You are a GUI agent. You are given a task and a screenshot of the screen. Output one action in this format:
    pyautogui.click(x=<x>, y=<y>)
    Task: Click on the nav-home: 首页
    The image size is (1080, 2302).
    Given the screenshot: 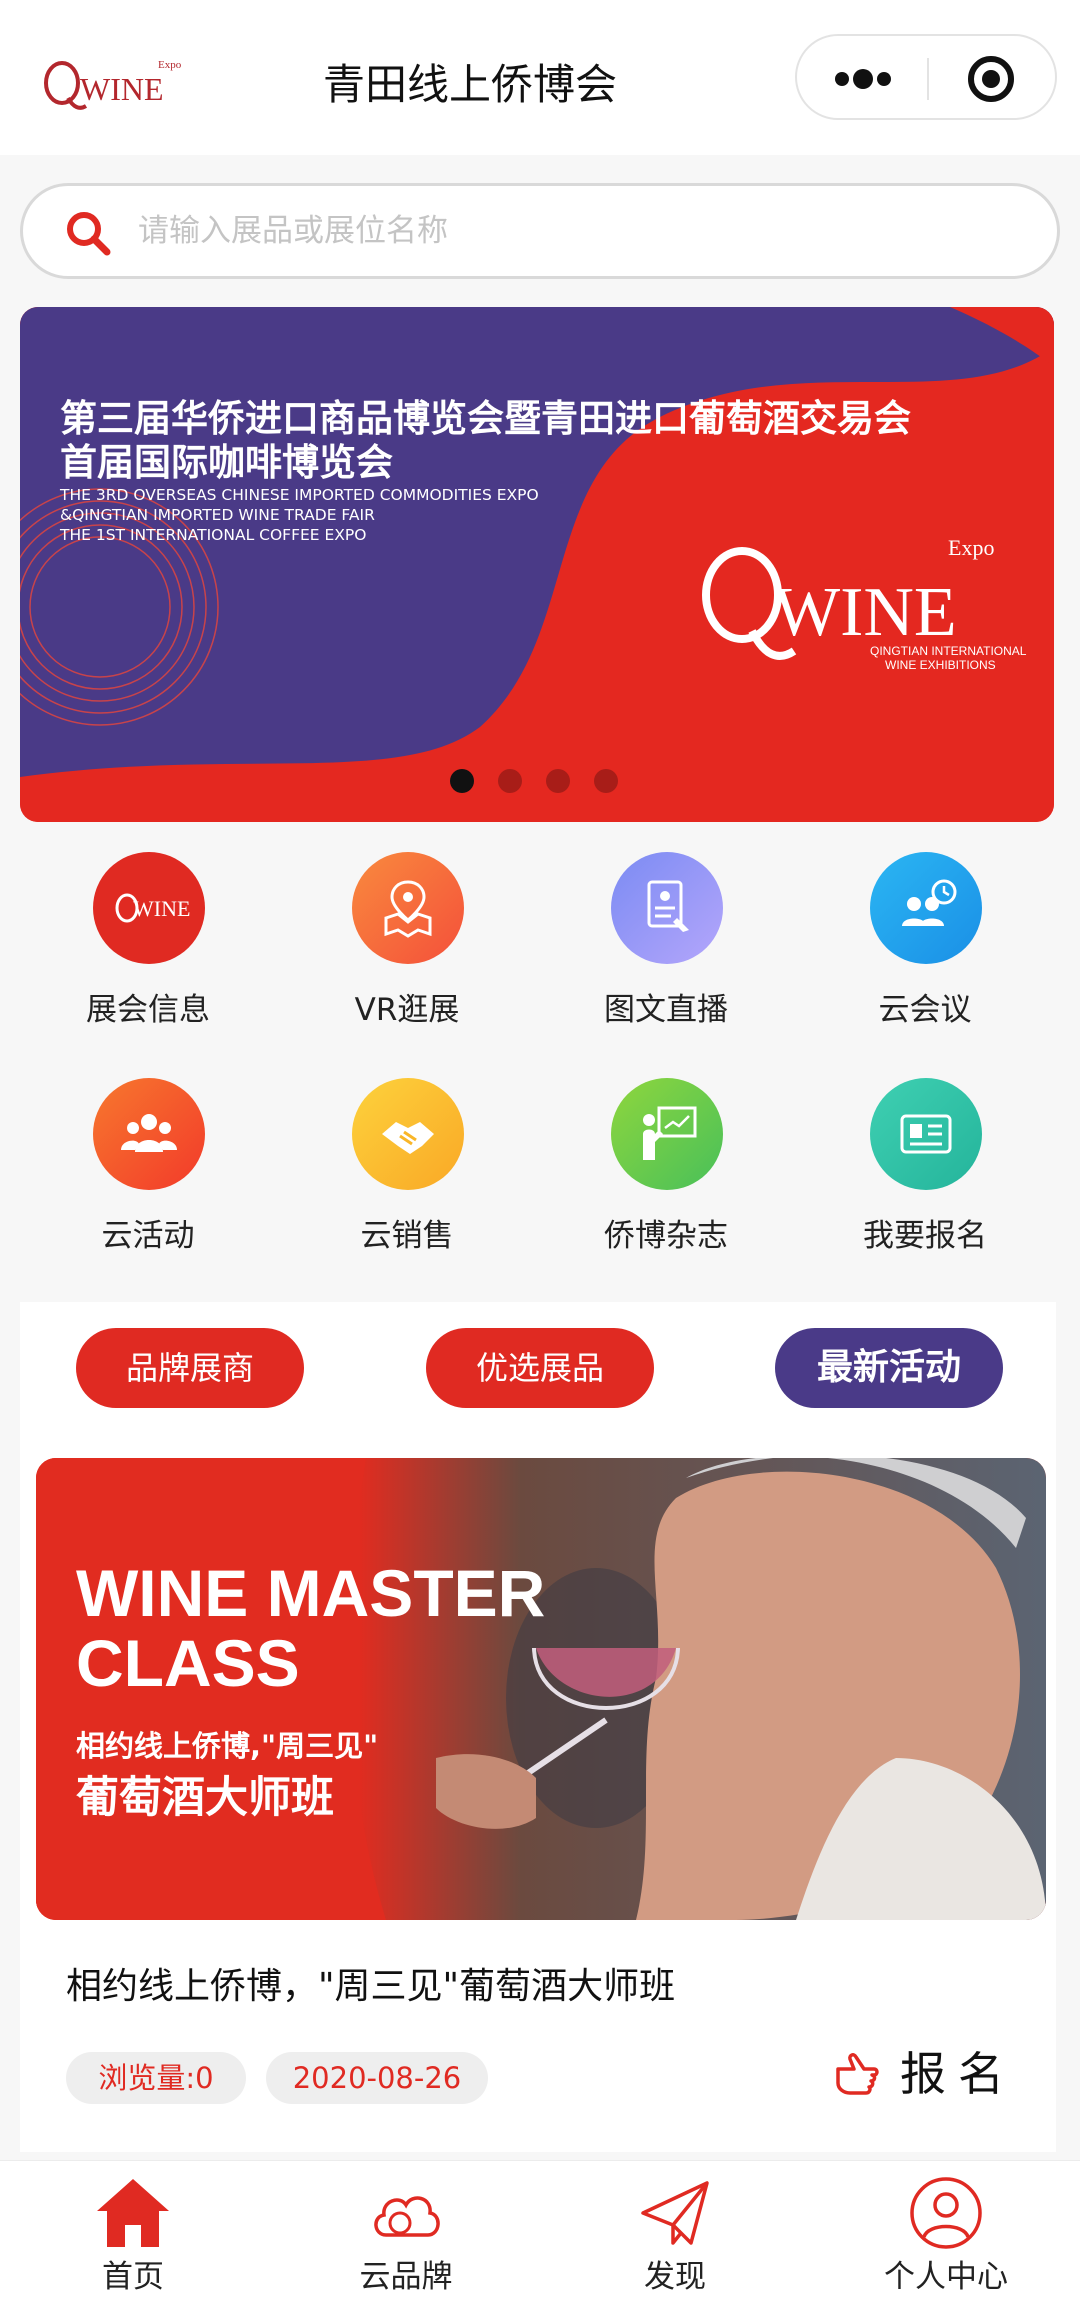 What is the action you would take?
    pyautogui.click(x=133, y=2237)
    